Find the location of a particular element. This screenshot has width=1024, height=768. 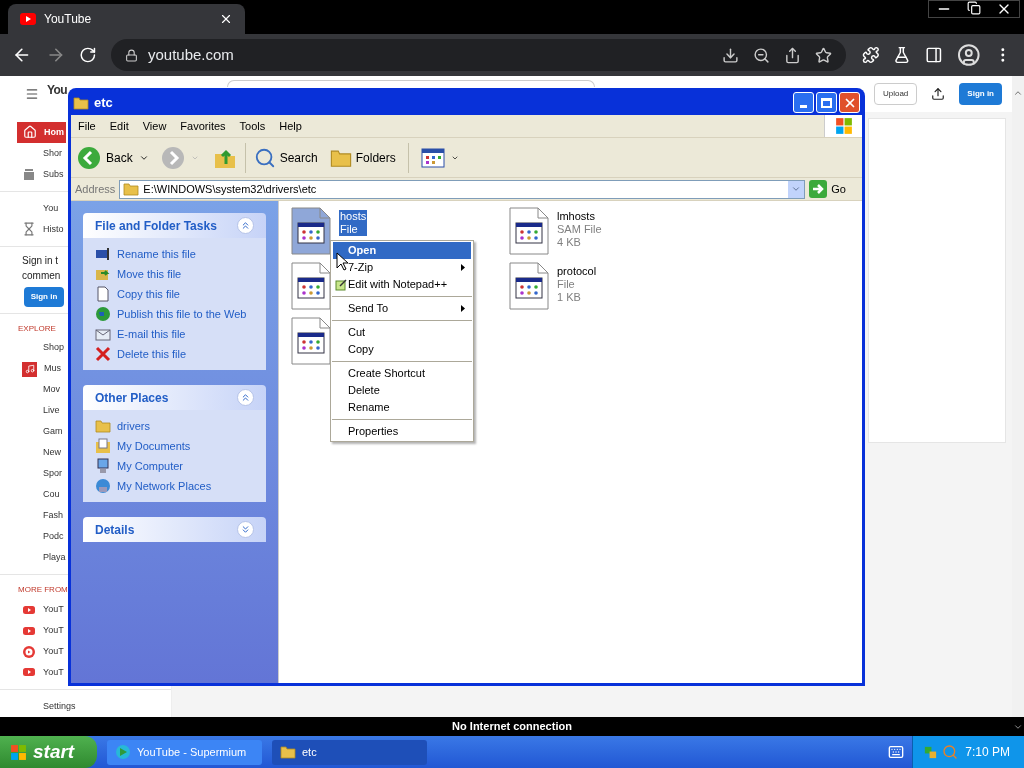

install-icon is located at coordinates (730, 55).